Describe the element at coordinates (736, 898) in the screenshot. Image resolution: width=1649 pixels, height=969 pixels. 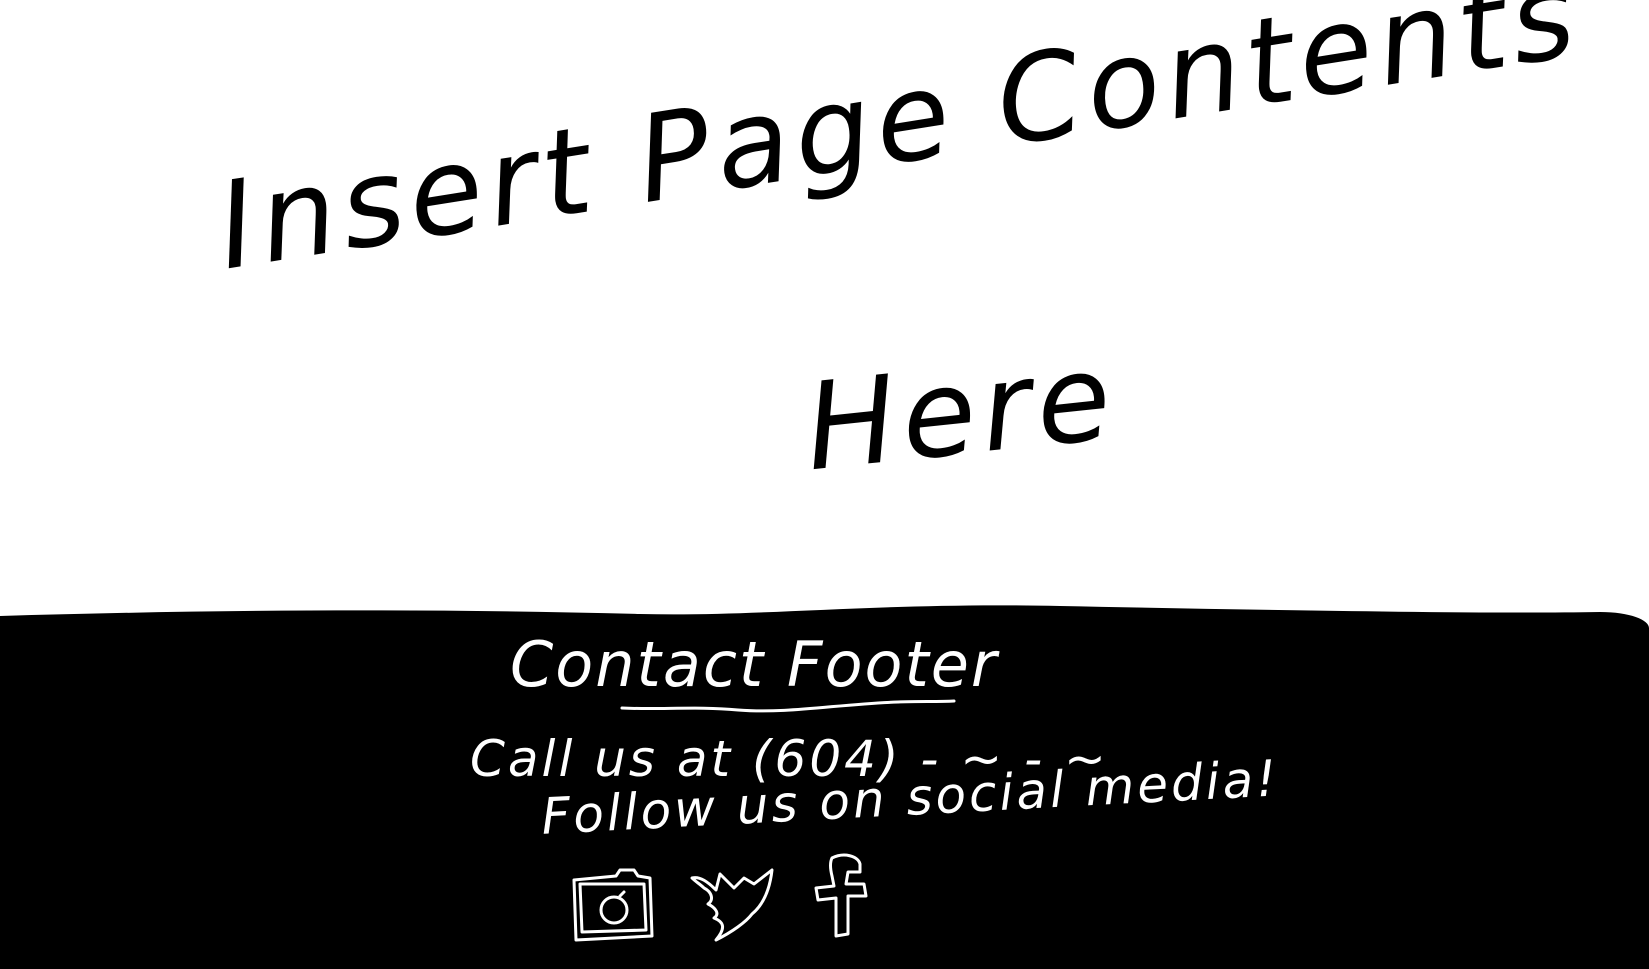
I see `twitter-icon` at that location.